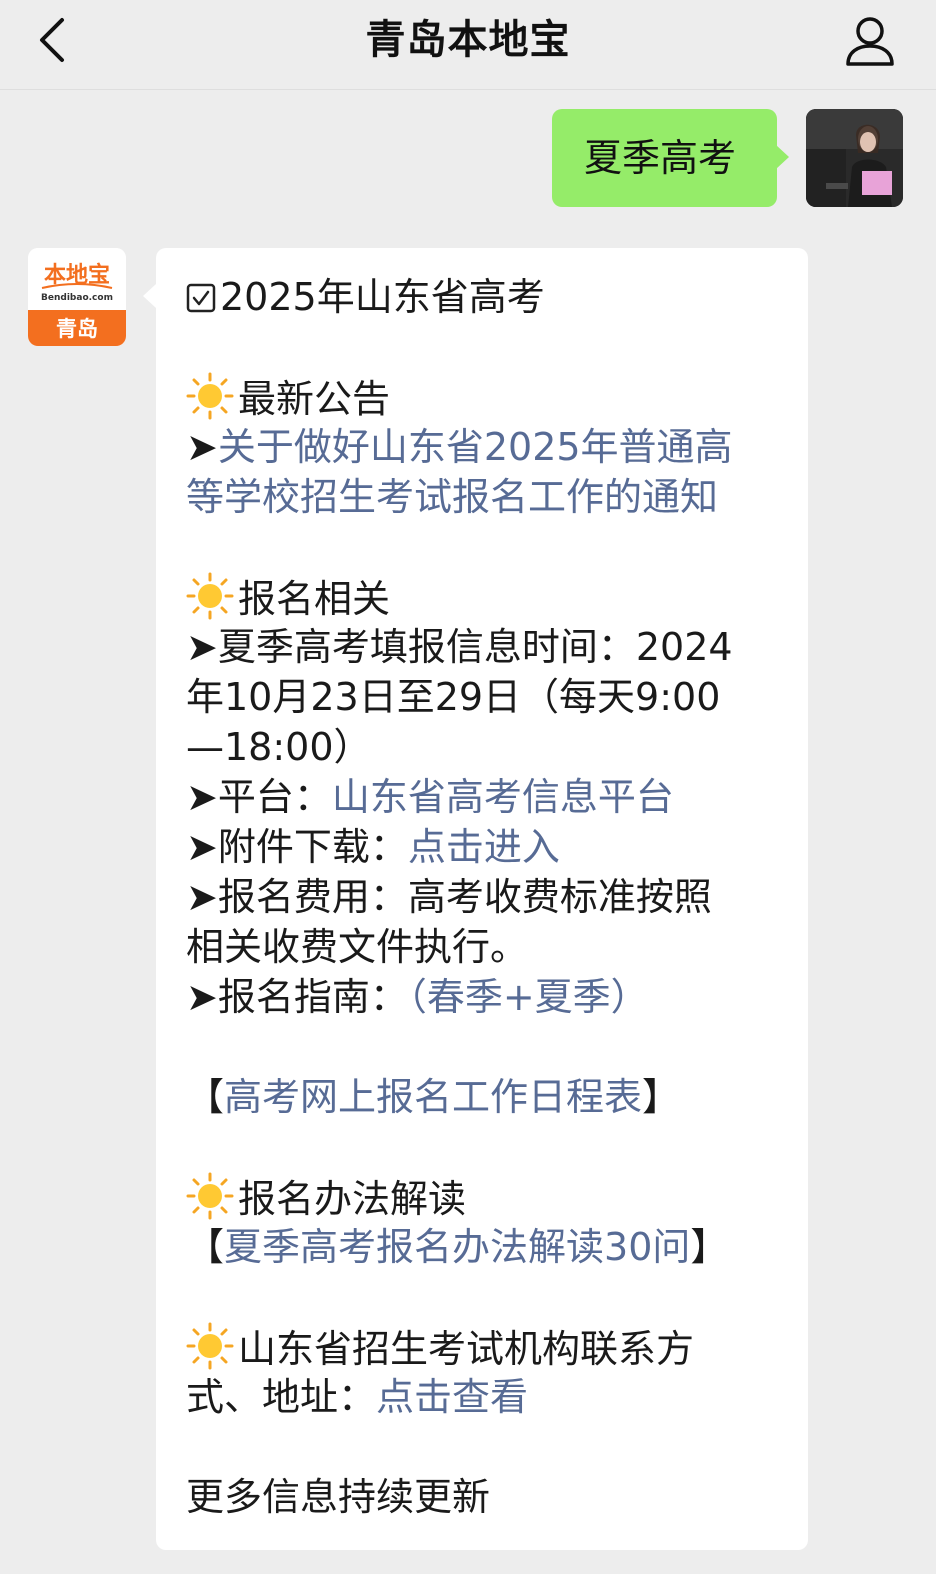 The width and height of the screenshot is (936, 1574). What do you see at coordinates (453, 697) in the screenshot?
I see `registration-time-line-2: 年10月23日至29日（每天9:00` at bounding box center [453, 697].